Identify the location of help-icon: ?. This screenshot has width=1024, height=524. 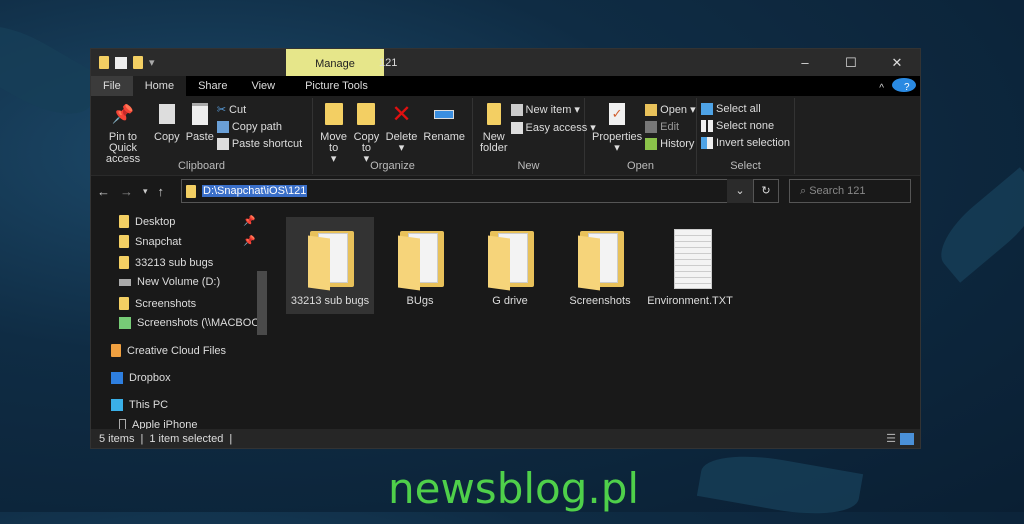
(904, 85).